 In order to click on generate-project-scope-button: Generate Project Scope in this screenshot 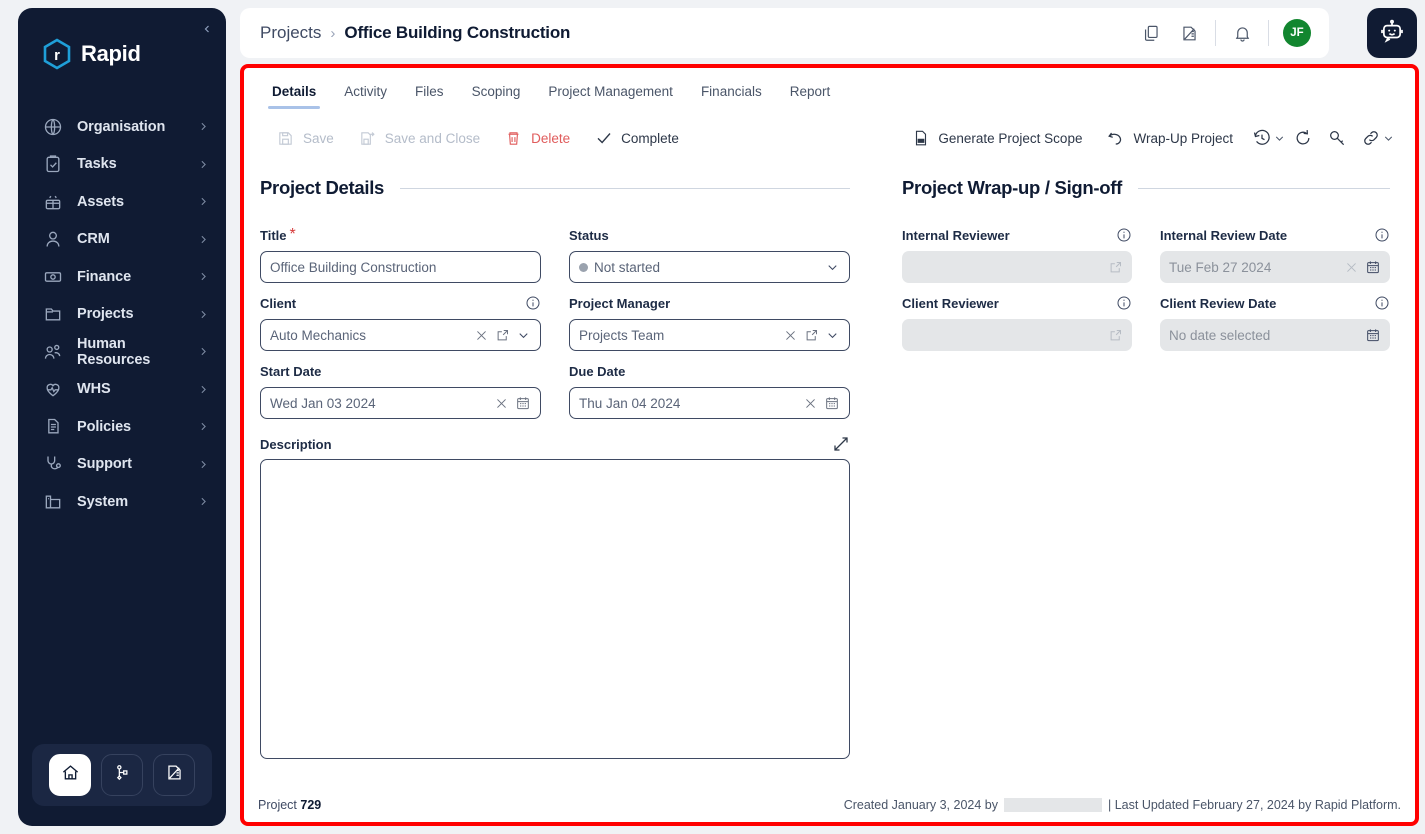, I will do `click(996, 138)`.